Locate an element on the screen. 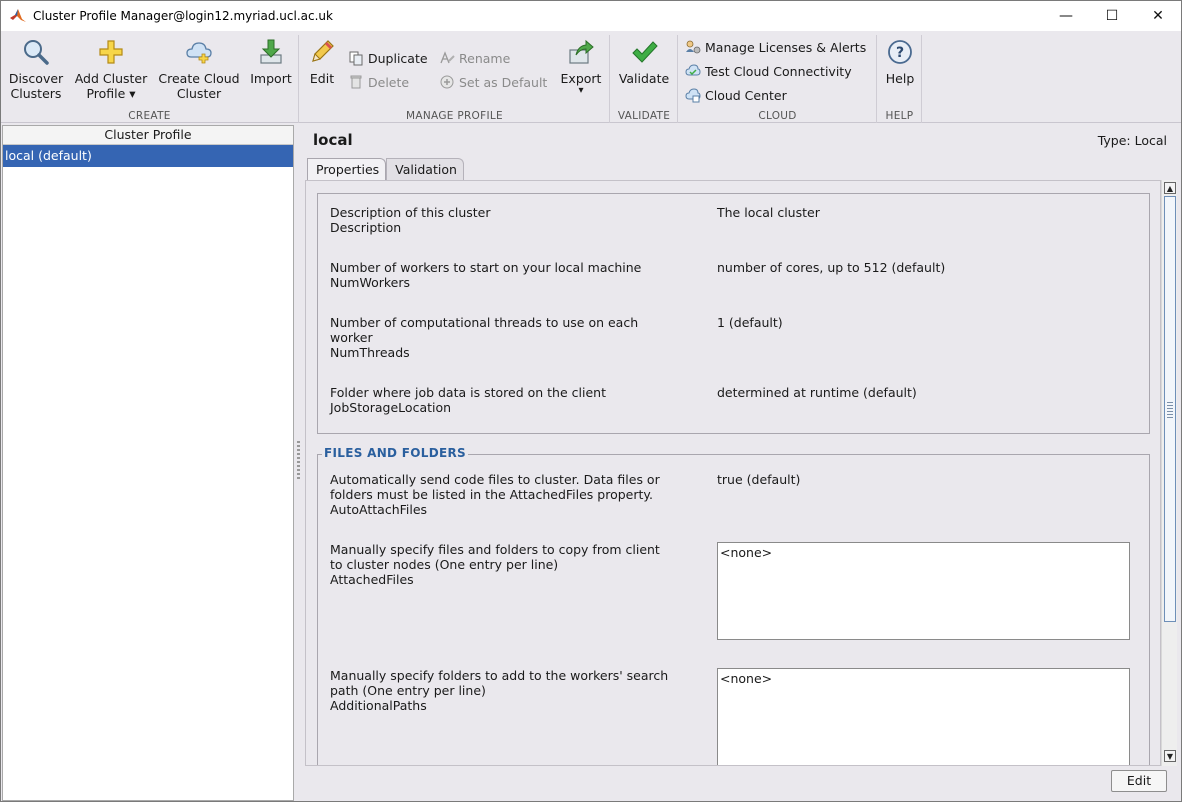  property-value-numworkers: number of cores, up to 512 (default) is located at coordinates (831, 267).